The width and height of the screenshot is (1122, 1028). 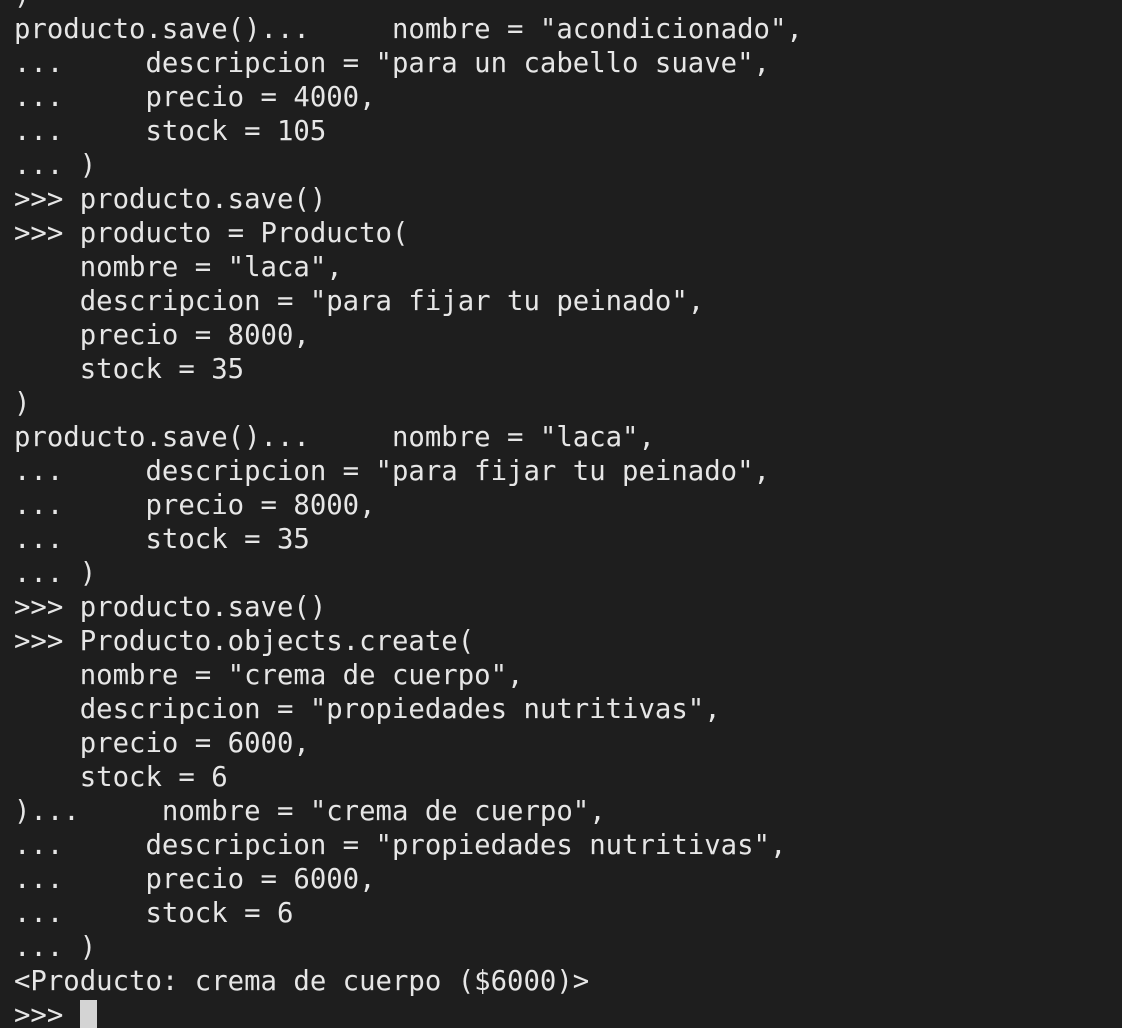 I want to click on terminal-line: precio = 6000,, so click(x=162, y=743).